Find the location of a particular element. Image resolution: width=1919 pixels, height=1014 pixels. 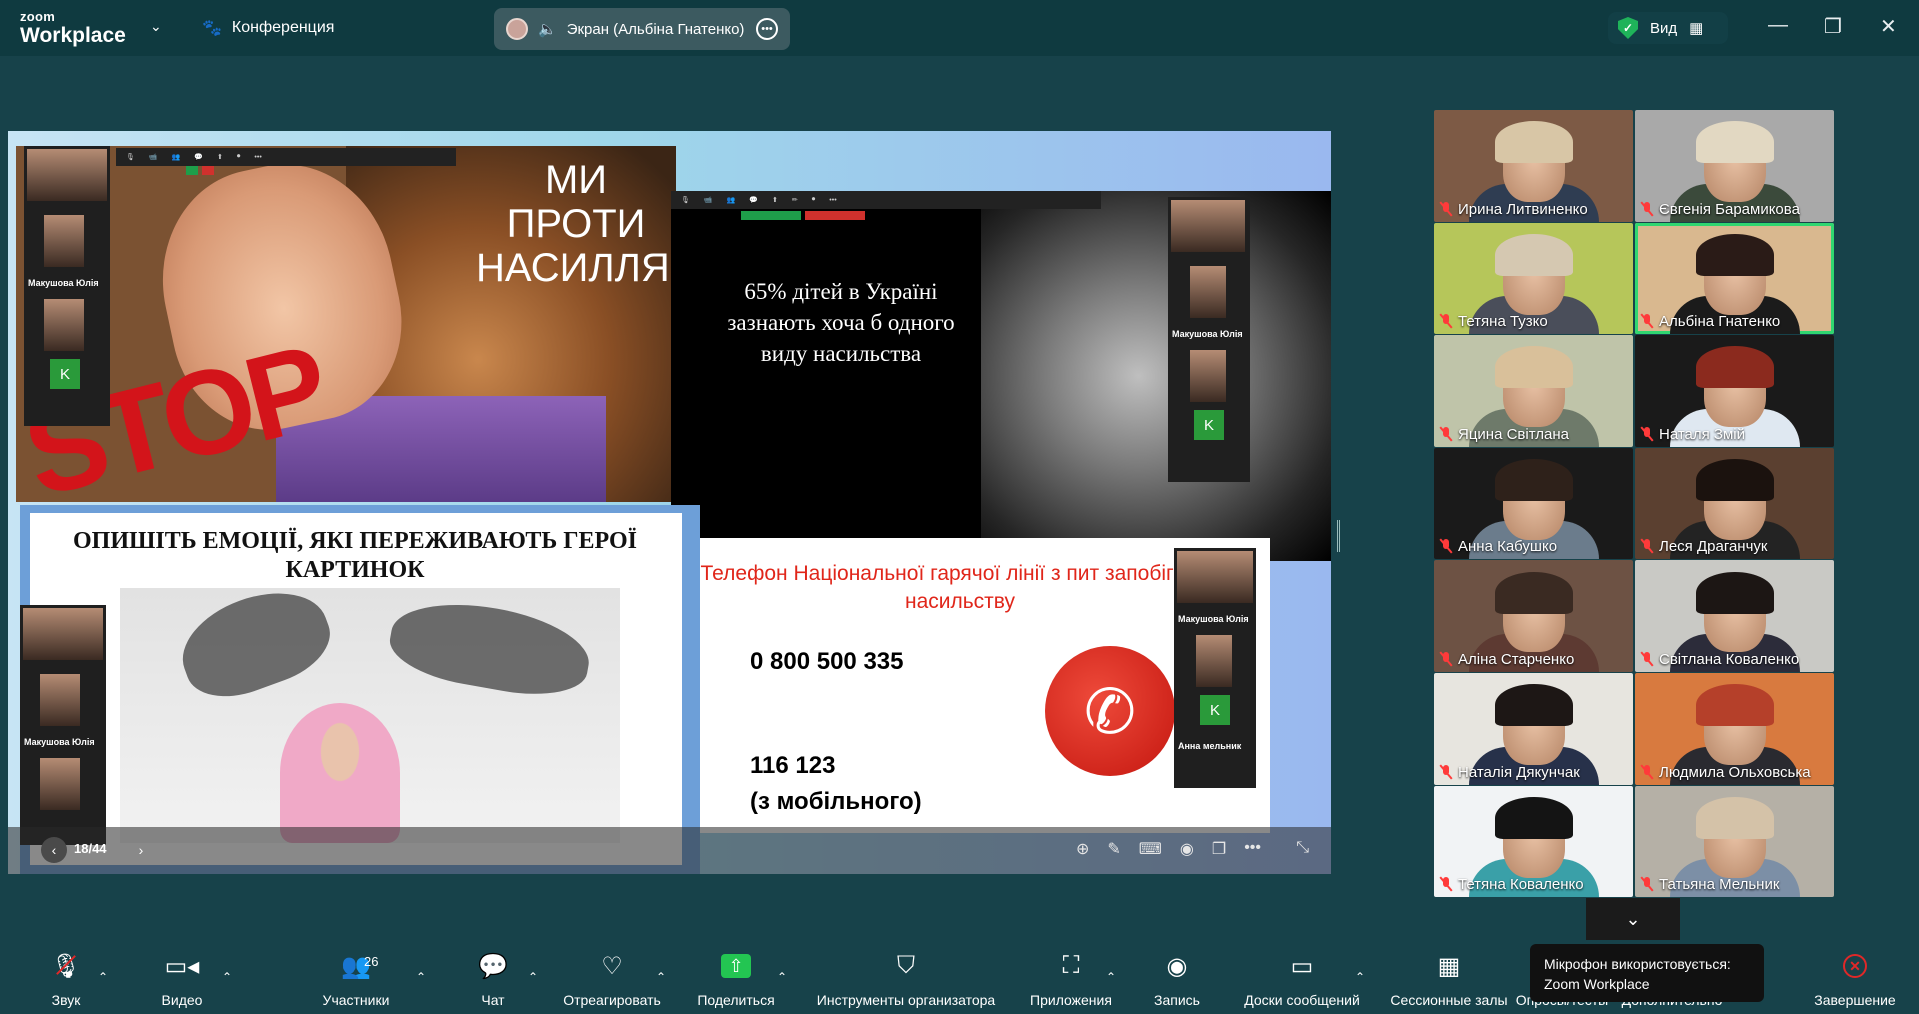

react-label: Отреагировать is located at coordinates (612, 1000).